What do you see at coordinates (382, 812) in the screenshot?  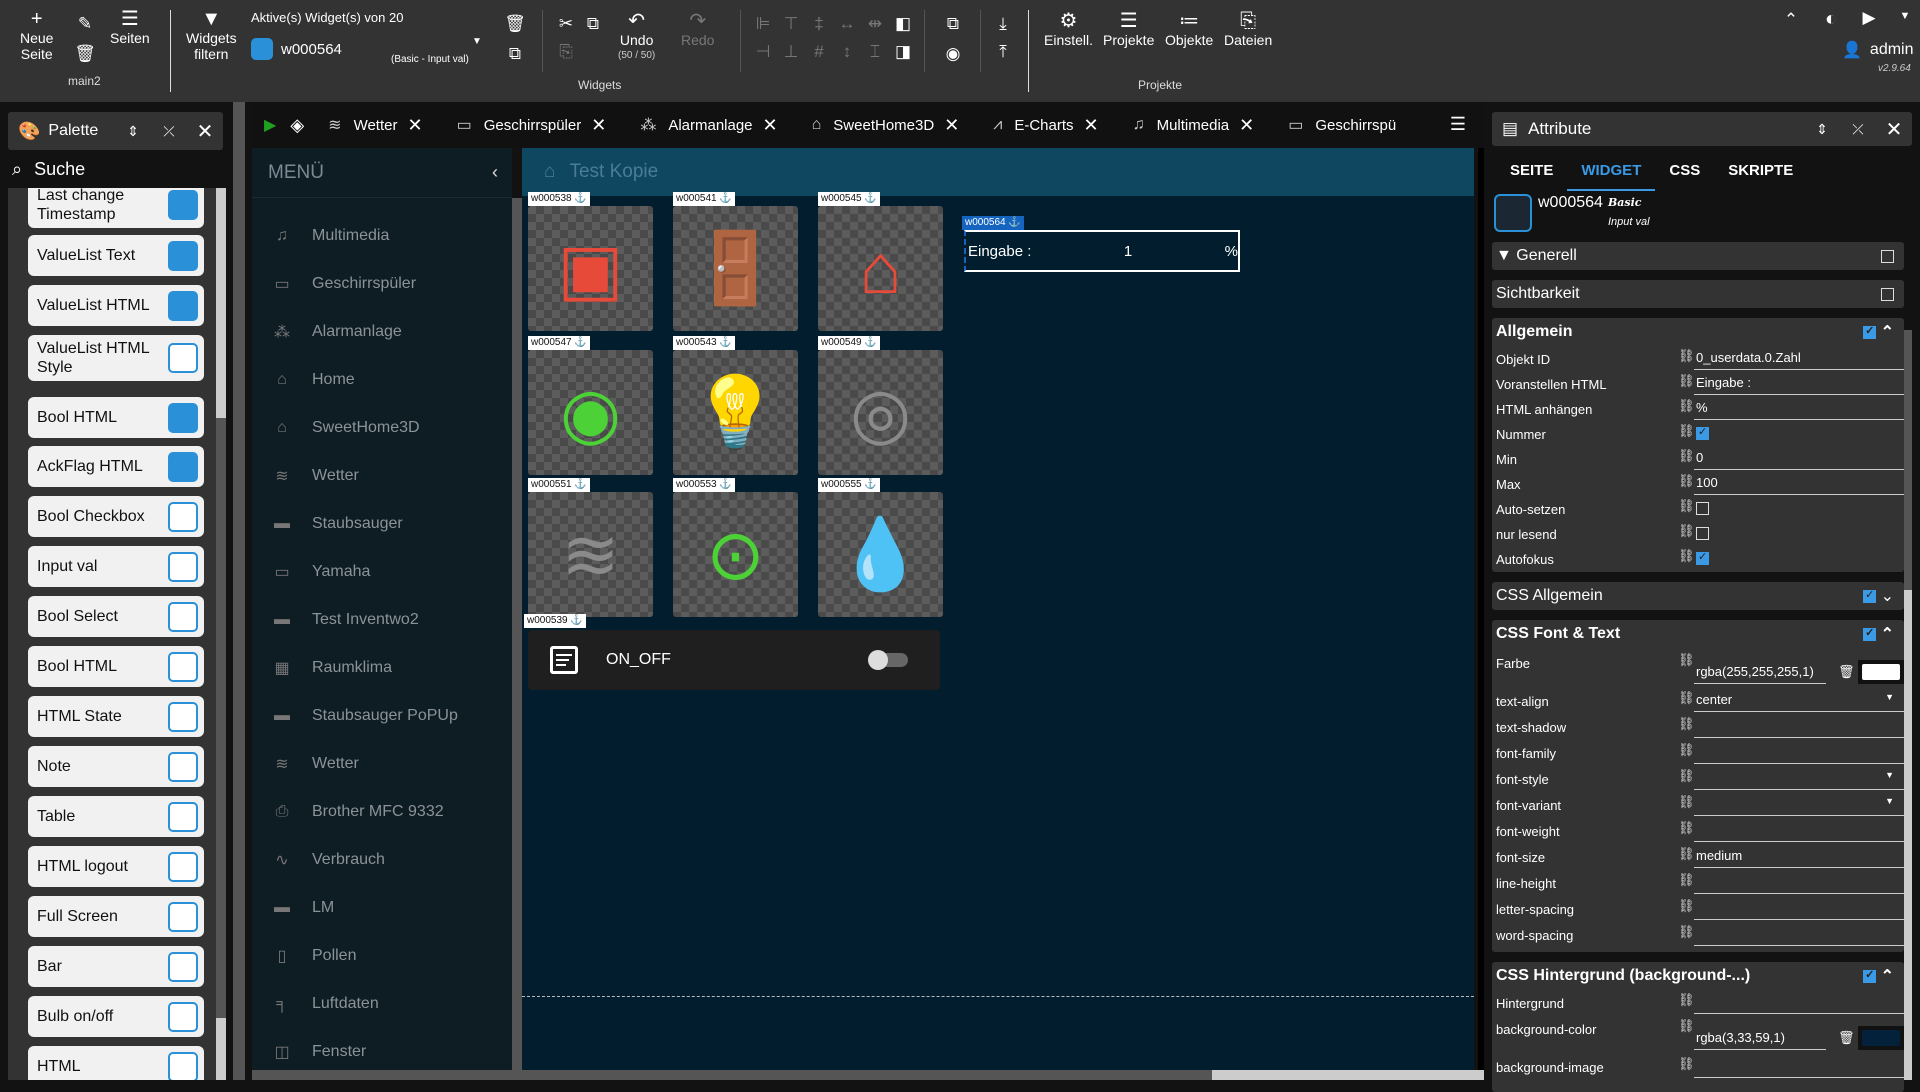 I see `menu-item: ⎙ Brother MFC 9332` at bounding box center [382, 812].